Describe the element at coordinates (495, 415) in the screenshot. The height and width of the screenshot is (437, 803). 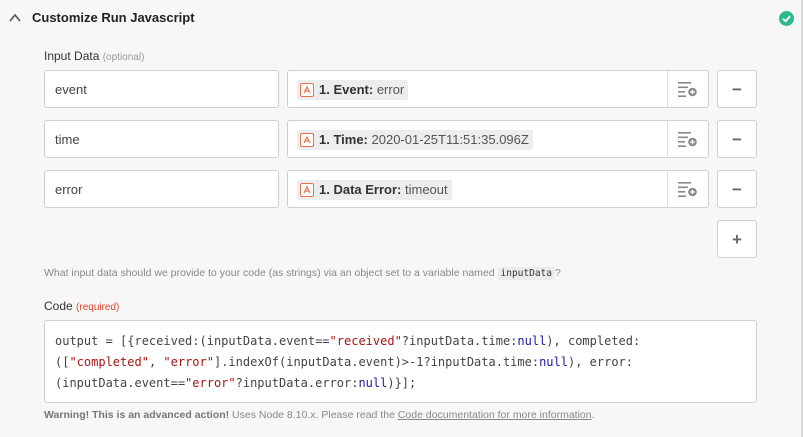
I see `code-documentation-link: Code documentation for more information` at that location.